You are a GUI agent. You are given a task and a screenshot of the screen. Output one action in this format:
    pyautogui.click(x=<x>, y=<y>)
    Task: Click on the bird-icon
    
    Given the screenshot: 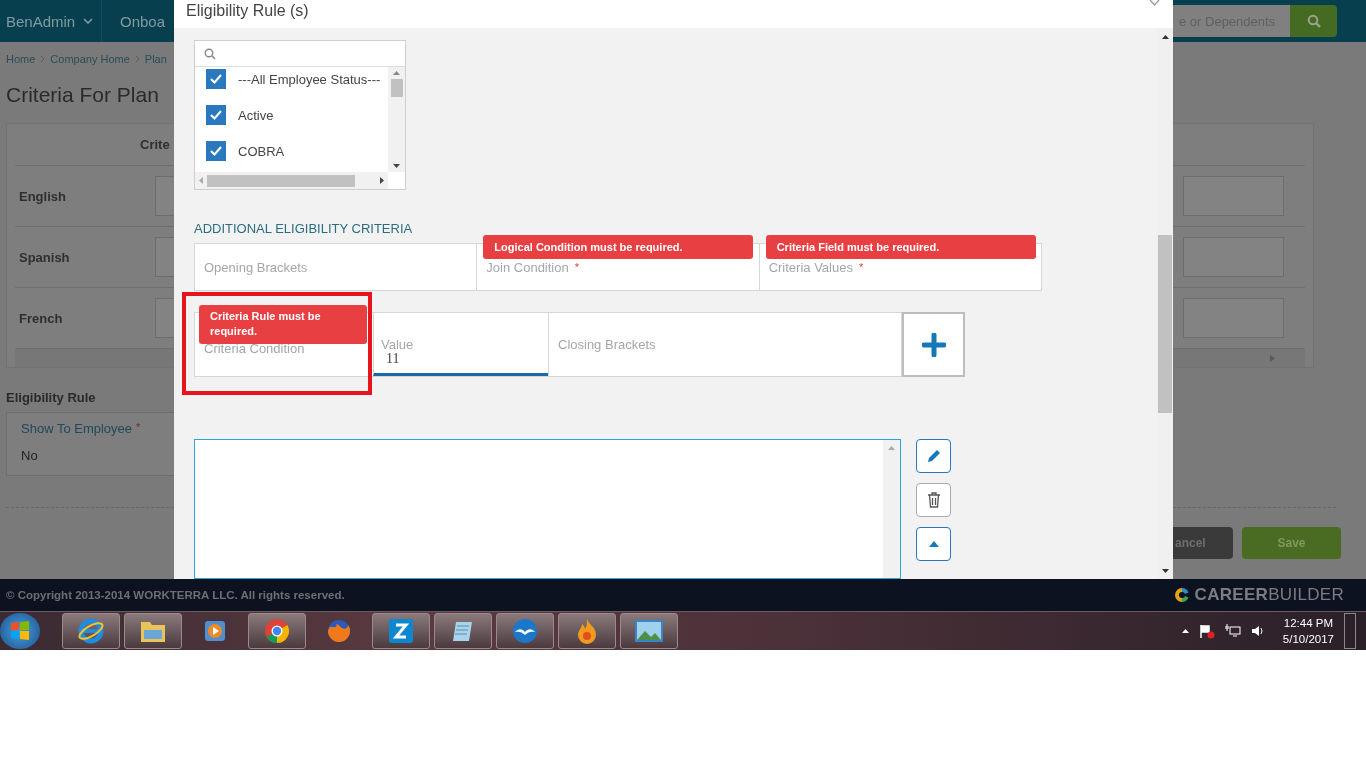 What is the action you would take?
    pyautogui.click(x=525, y=631)
    